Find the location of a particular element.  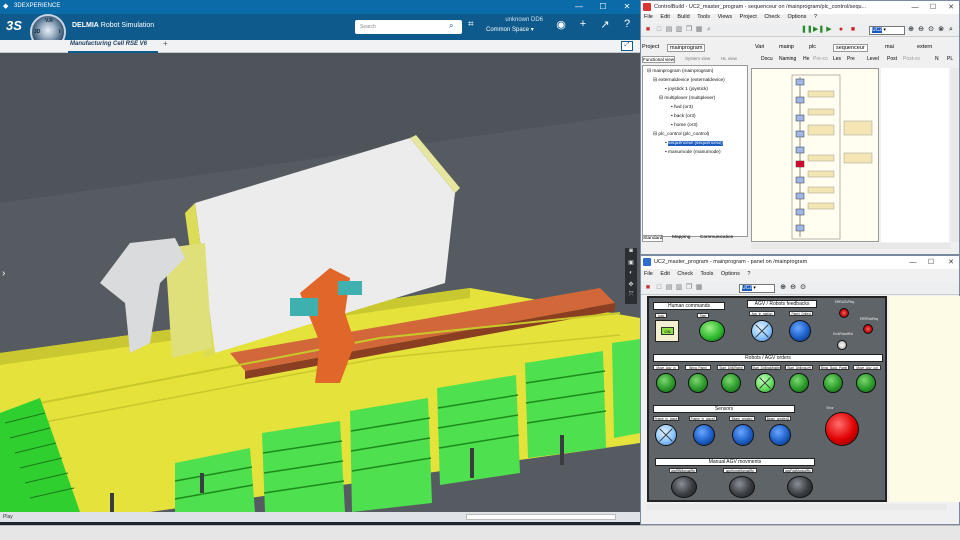

vertical-scrollbar is located at coordinates (955, 155).